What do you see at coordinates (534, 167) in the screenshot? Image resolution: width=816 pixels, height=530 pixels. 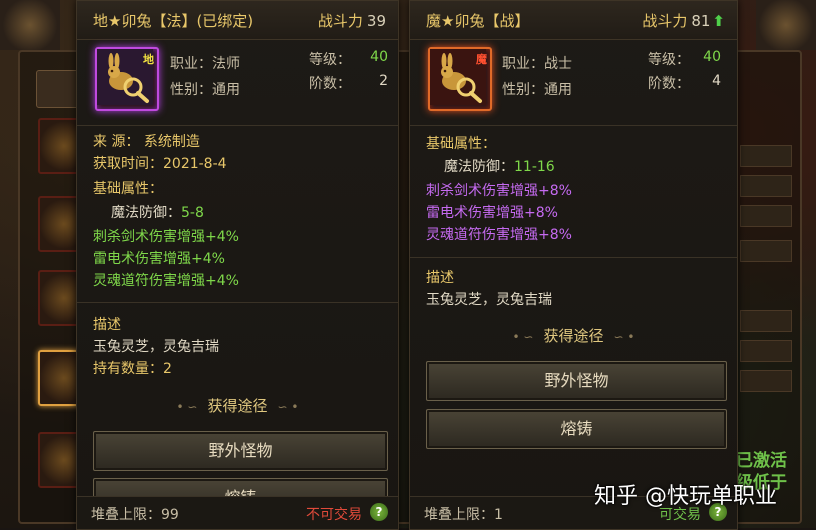 I see `magic-defense-value: 11-16` at bounding box center [534, 167].